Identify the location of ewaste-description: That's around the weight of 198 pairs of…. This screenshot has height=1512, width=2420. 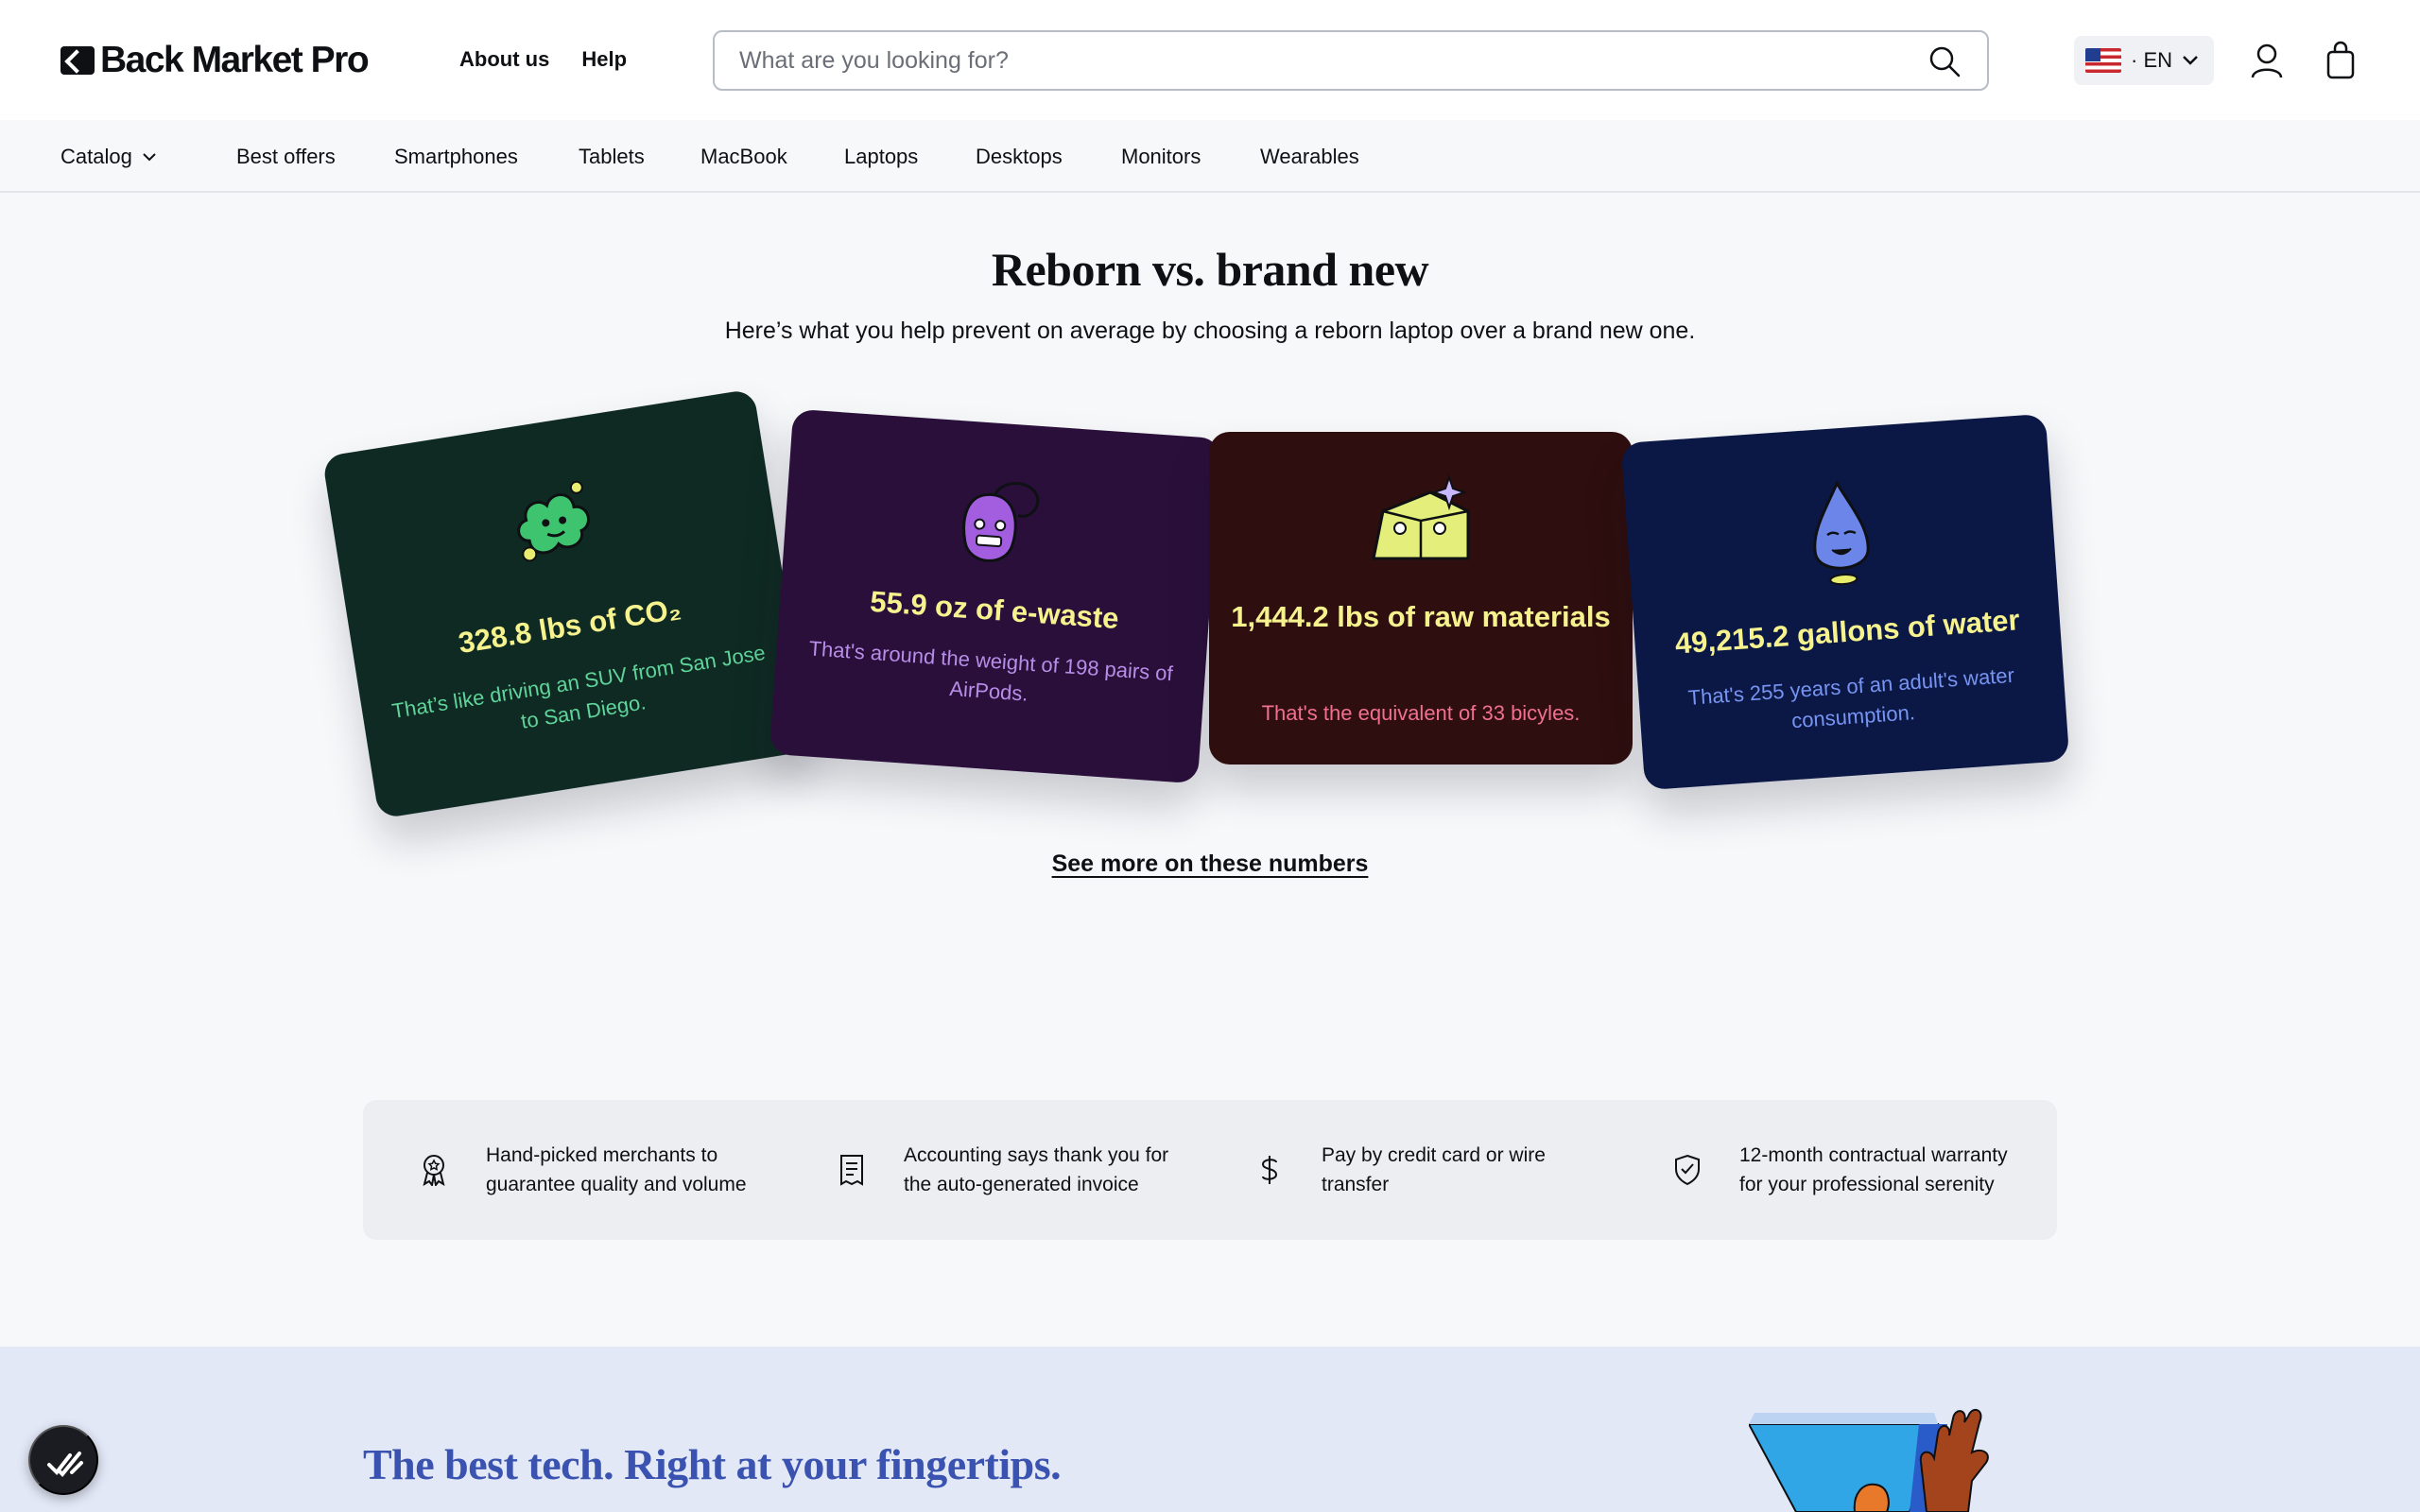
(991, 671).